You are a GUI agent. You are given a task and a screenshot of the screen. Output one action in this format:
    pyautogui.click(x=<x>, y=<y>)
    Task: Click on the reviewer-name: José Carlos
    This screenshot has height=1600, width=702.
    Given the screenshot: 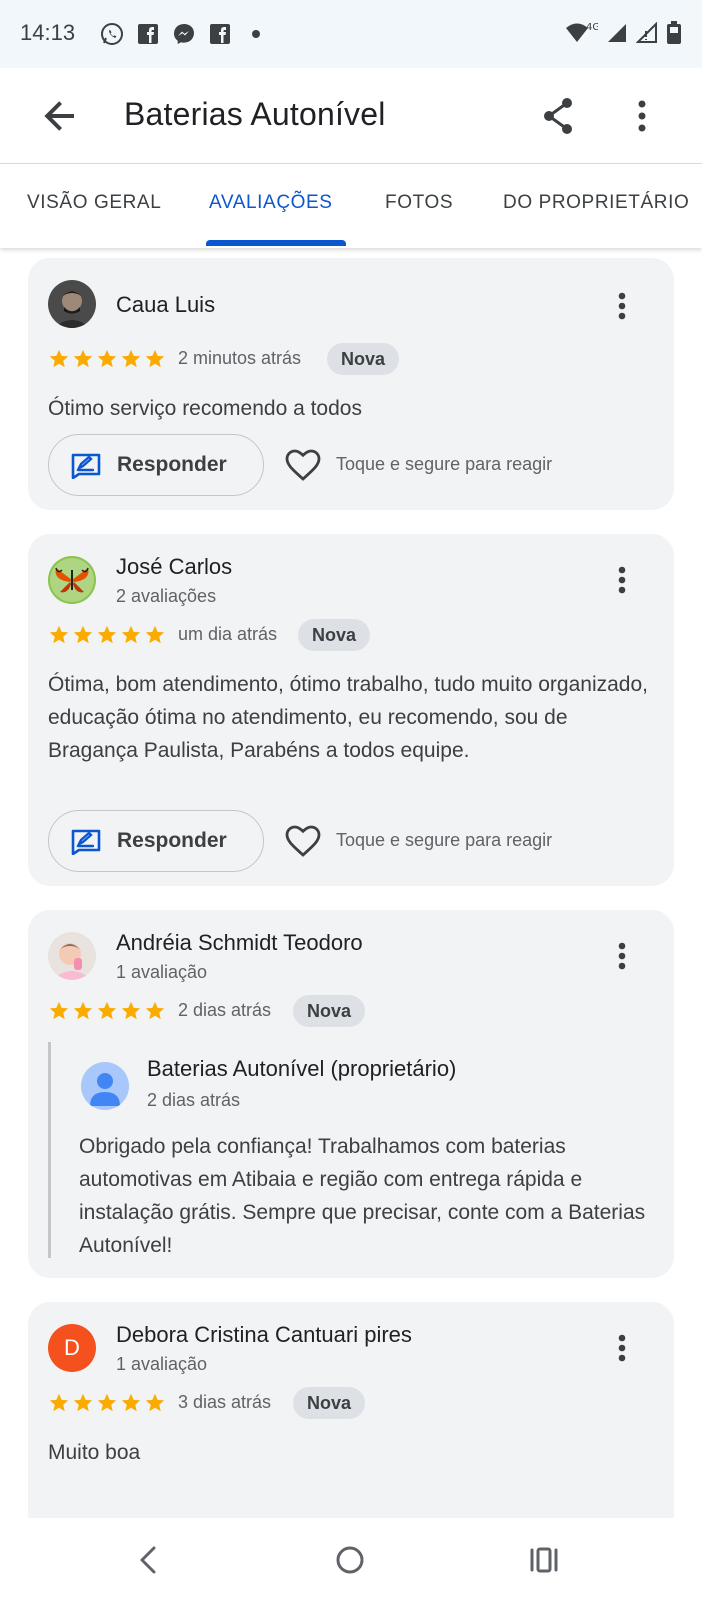 What is the action you would take?
    pyautogui.click(x=174, y=567)
    